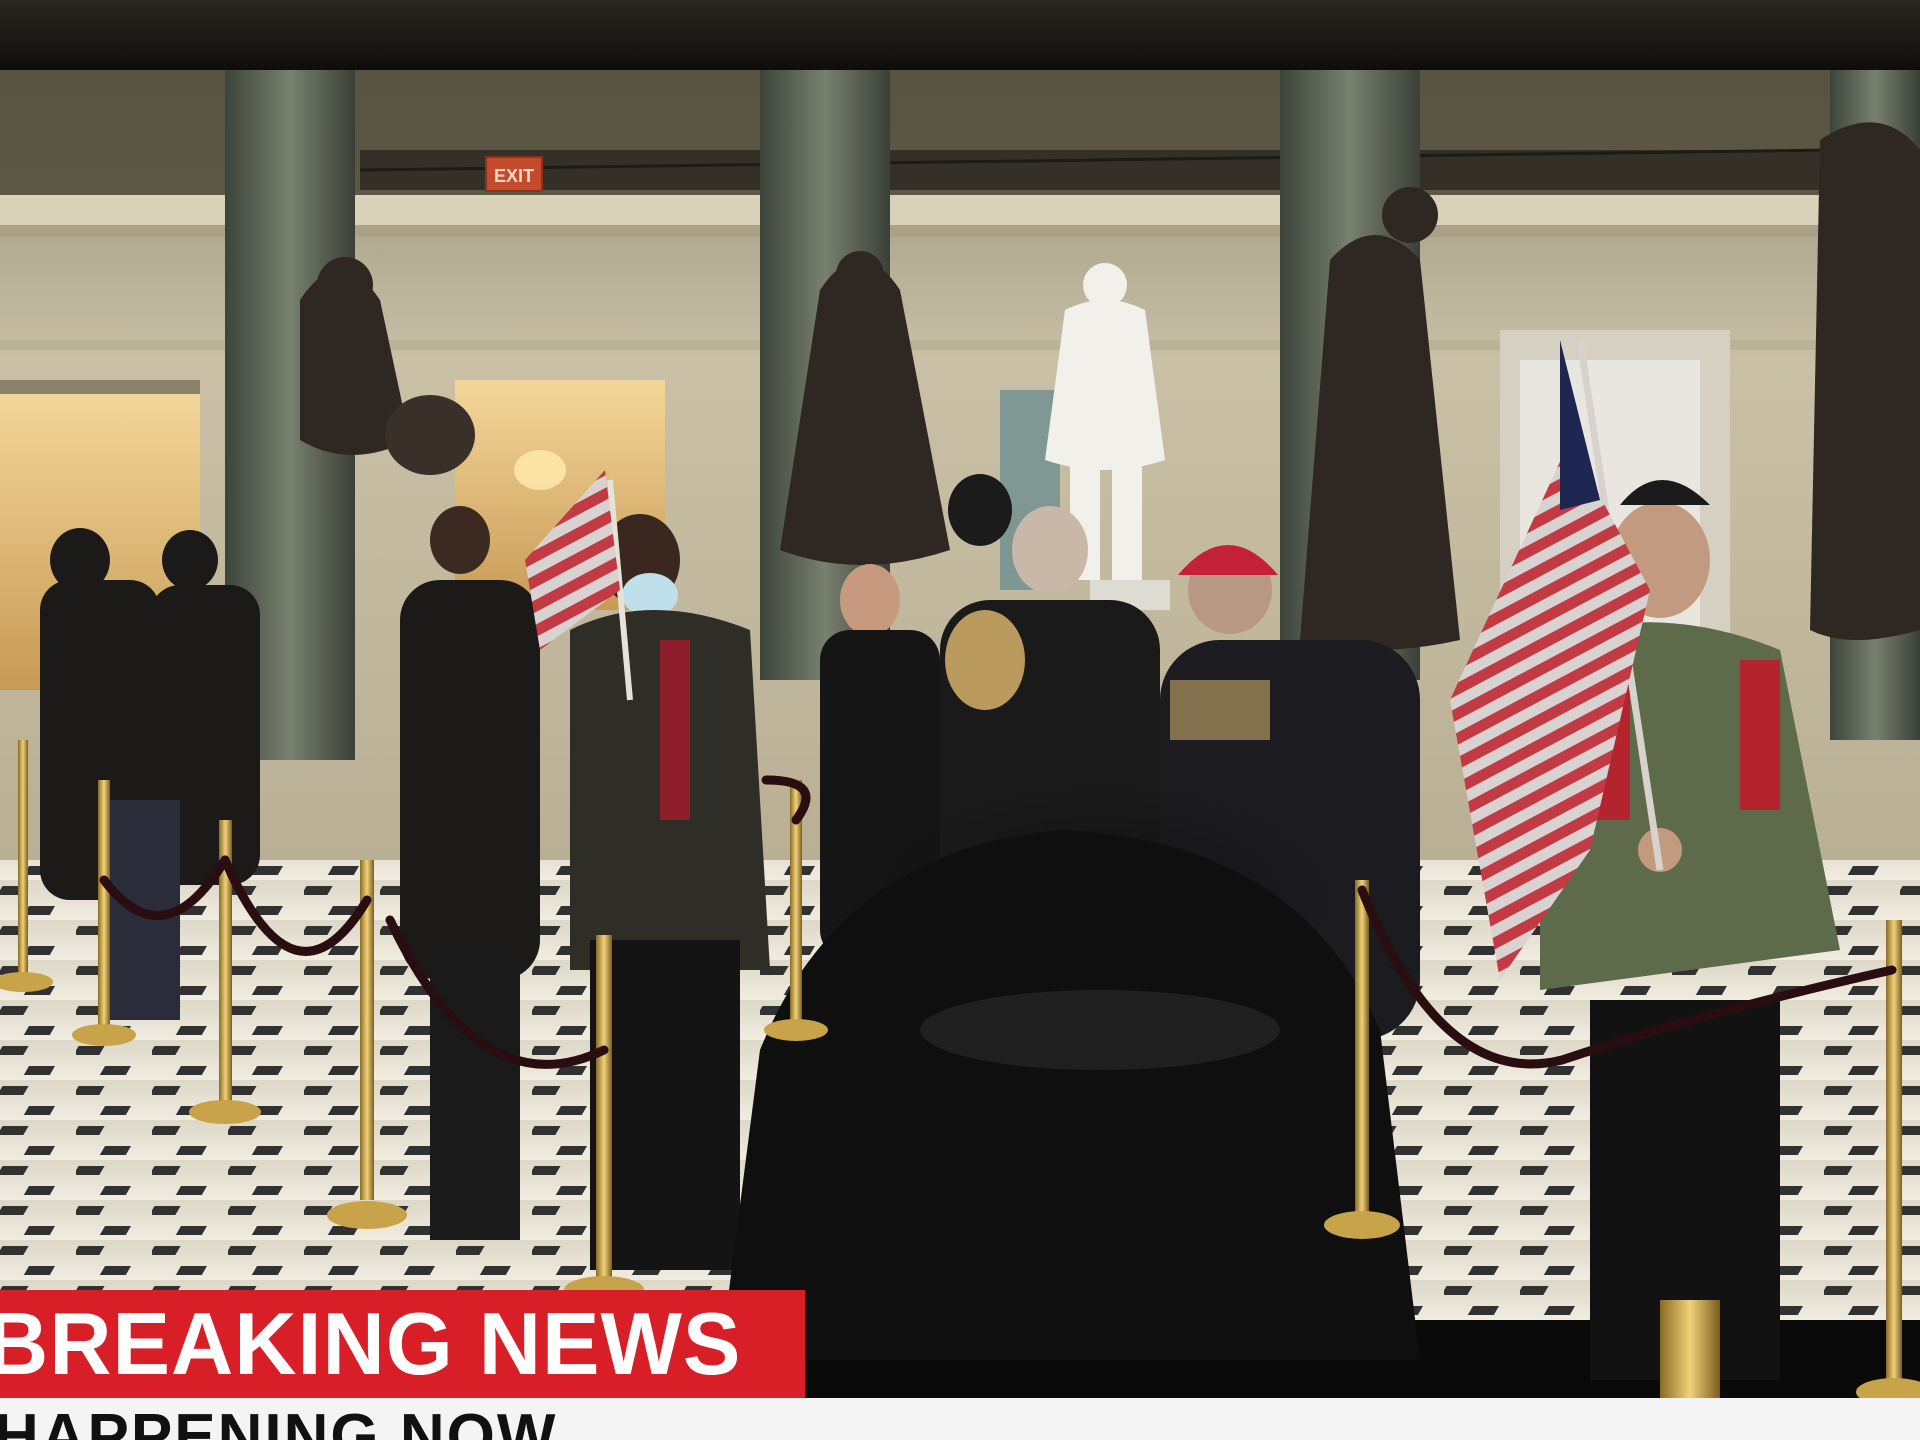 This screenshot has width=1920, height=1440. Describe the element at coordinates (960, 35) in the screenshot. I see `tv-bezel` at that location.